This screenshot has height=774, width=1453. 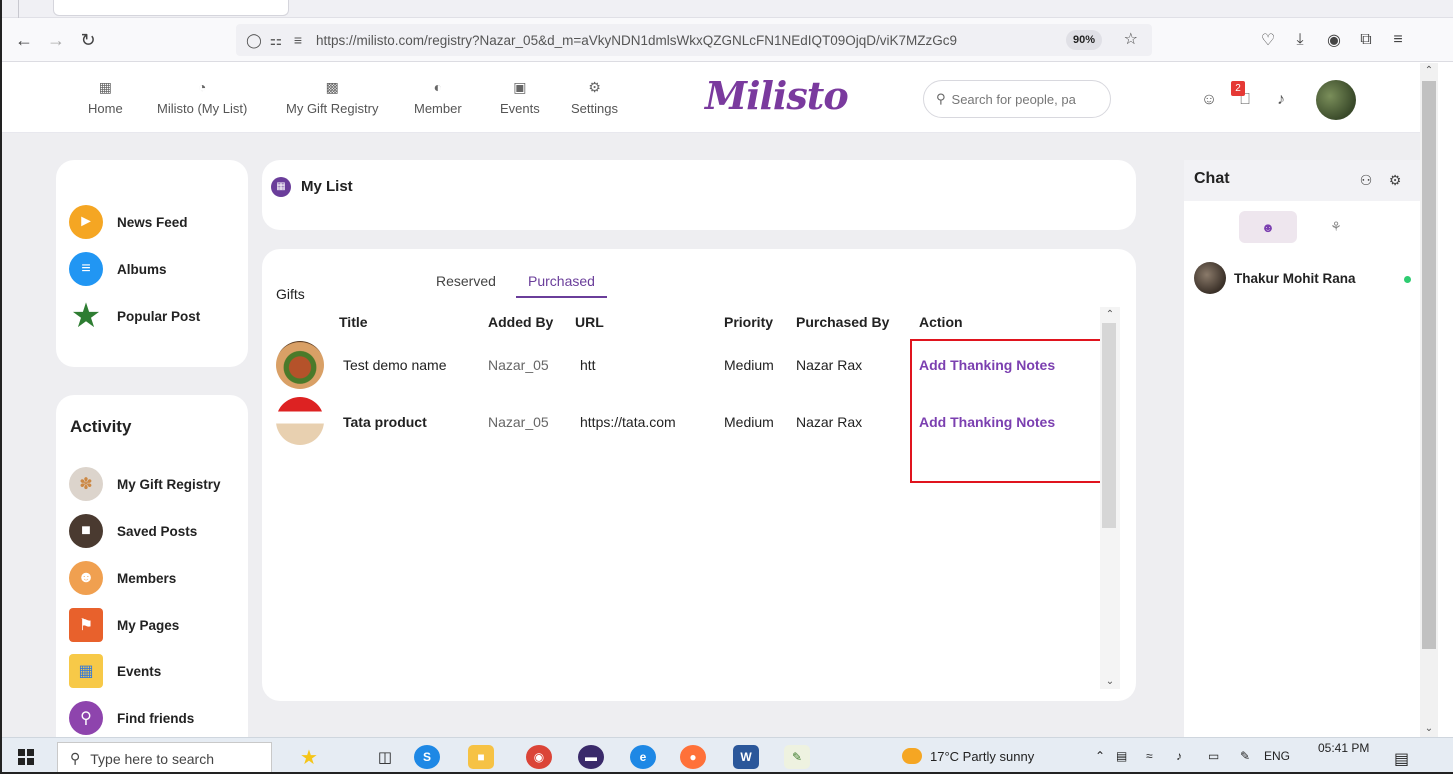 What do you see at coordinates (1121, 756) in the screenshot?
I see `tray-app-icon: ▤` at bounding box center [1121, 756].